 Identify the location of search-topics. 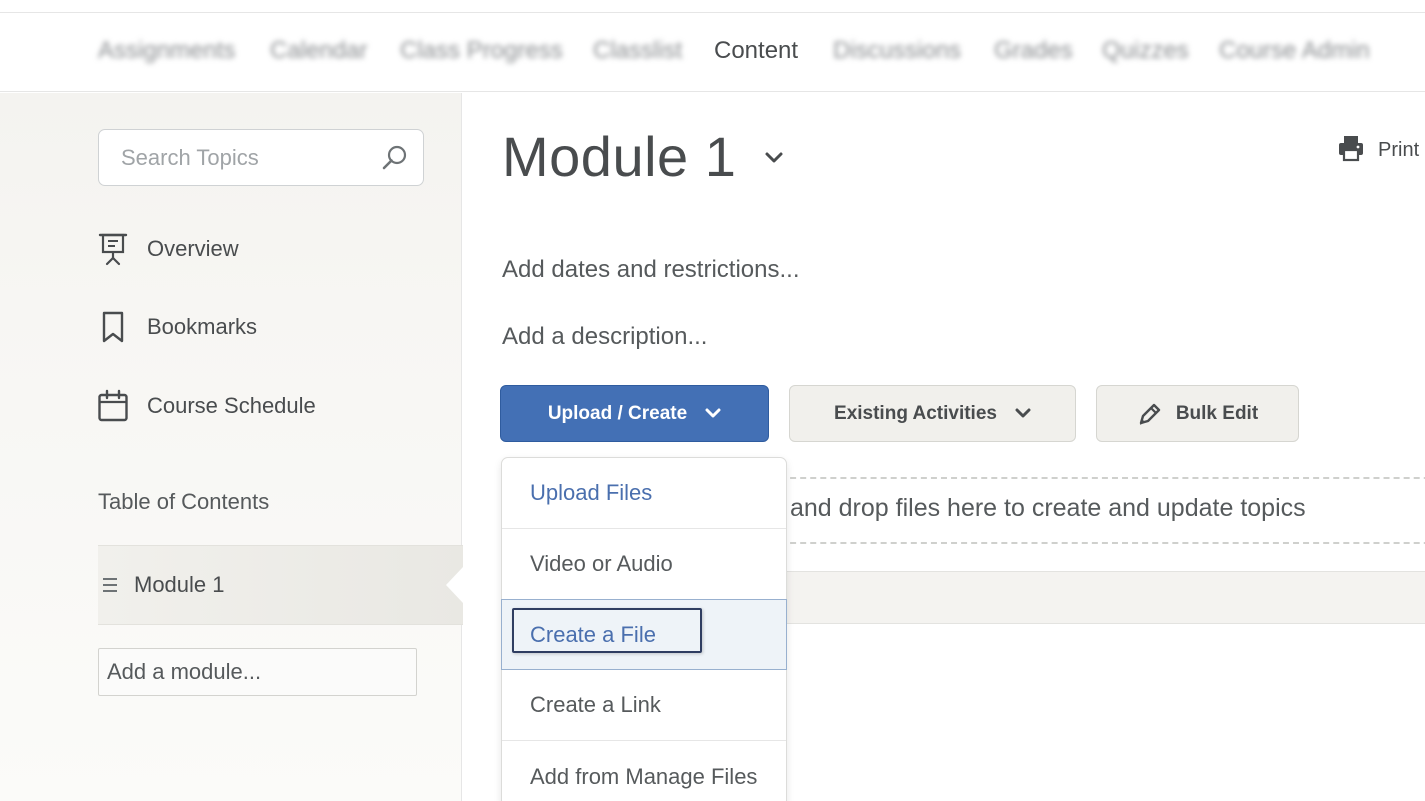
(261, 157).